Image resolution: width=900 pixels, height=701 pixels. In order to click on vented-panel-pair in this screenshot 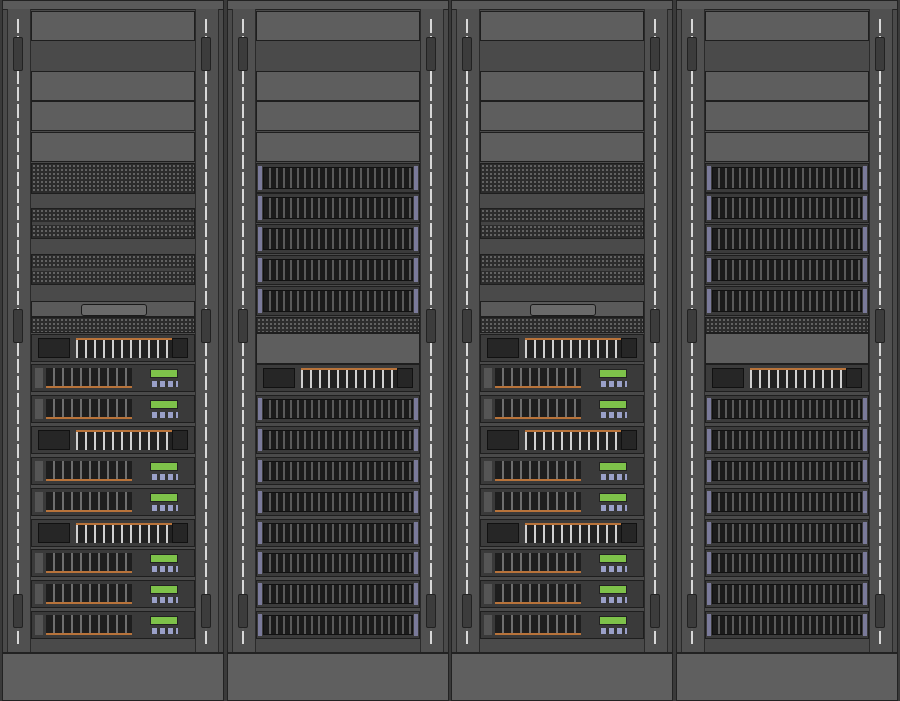, I will do `click(562, 269)`.